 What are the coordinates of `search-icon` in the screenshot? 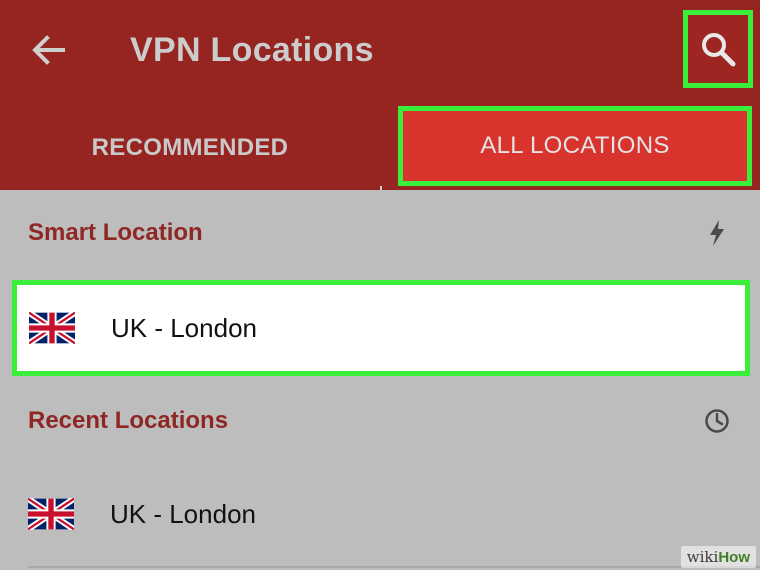 It's located at (719, 50).